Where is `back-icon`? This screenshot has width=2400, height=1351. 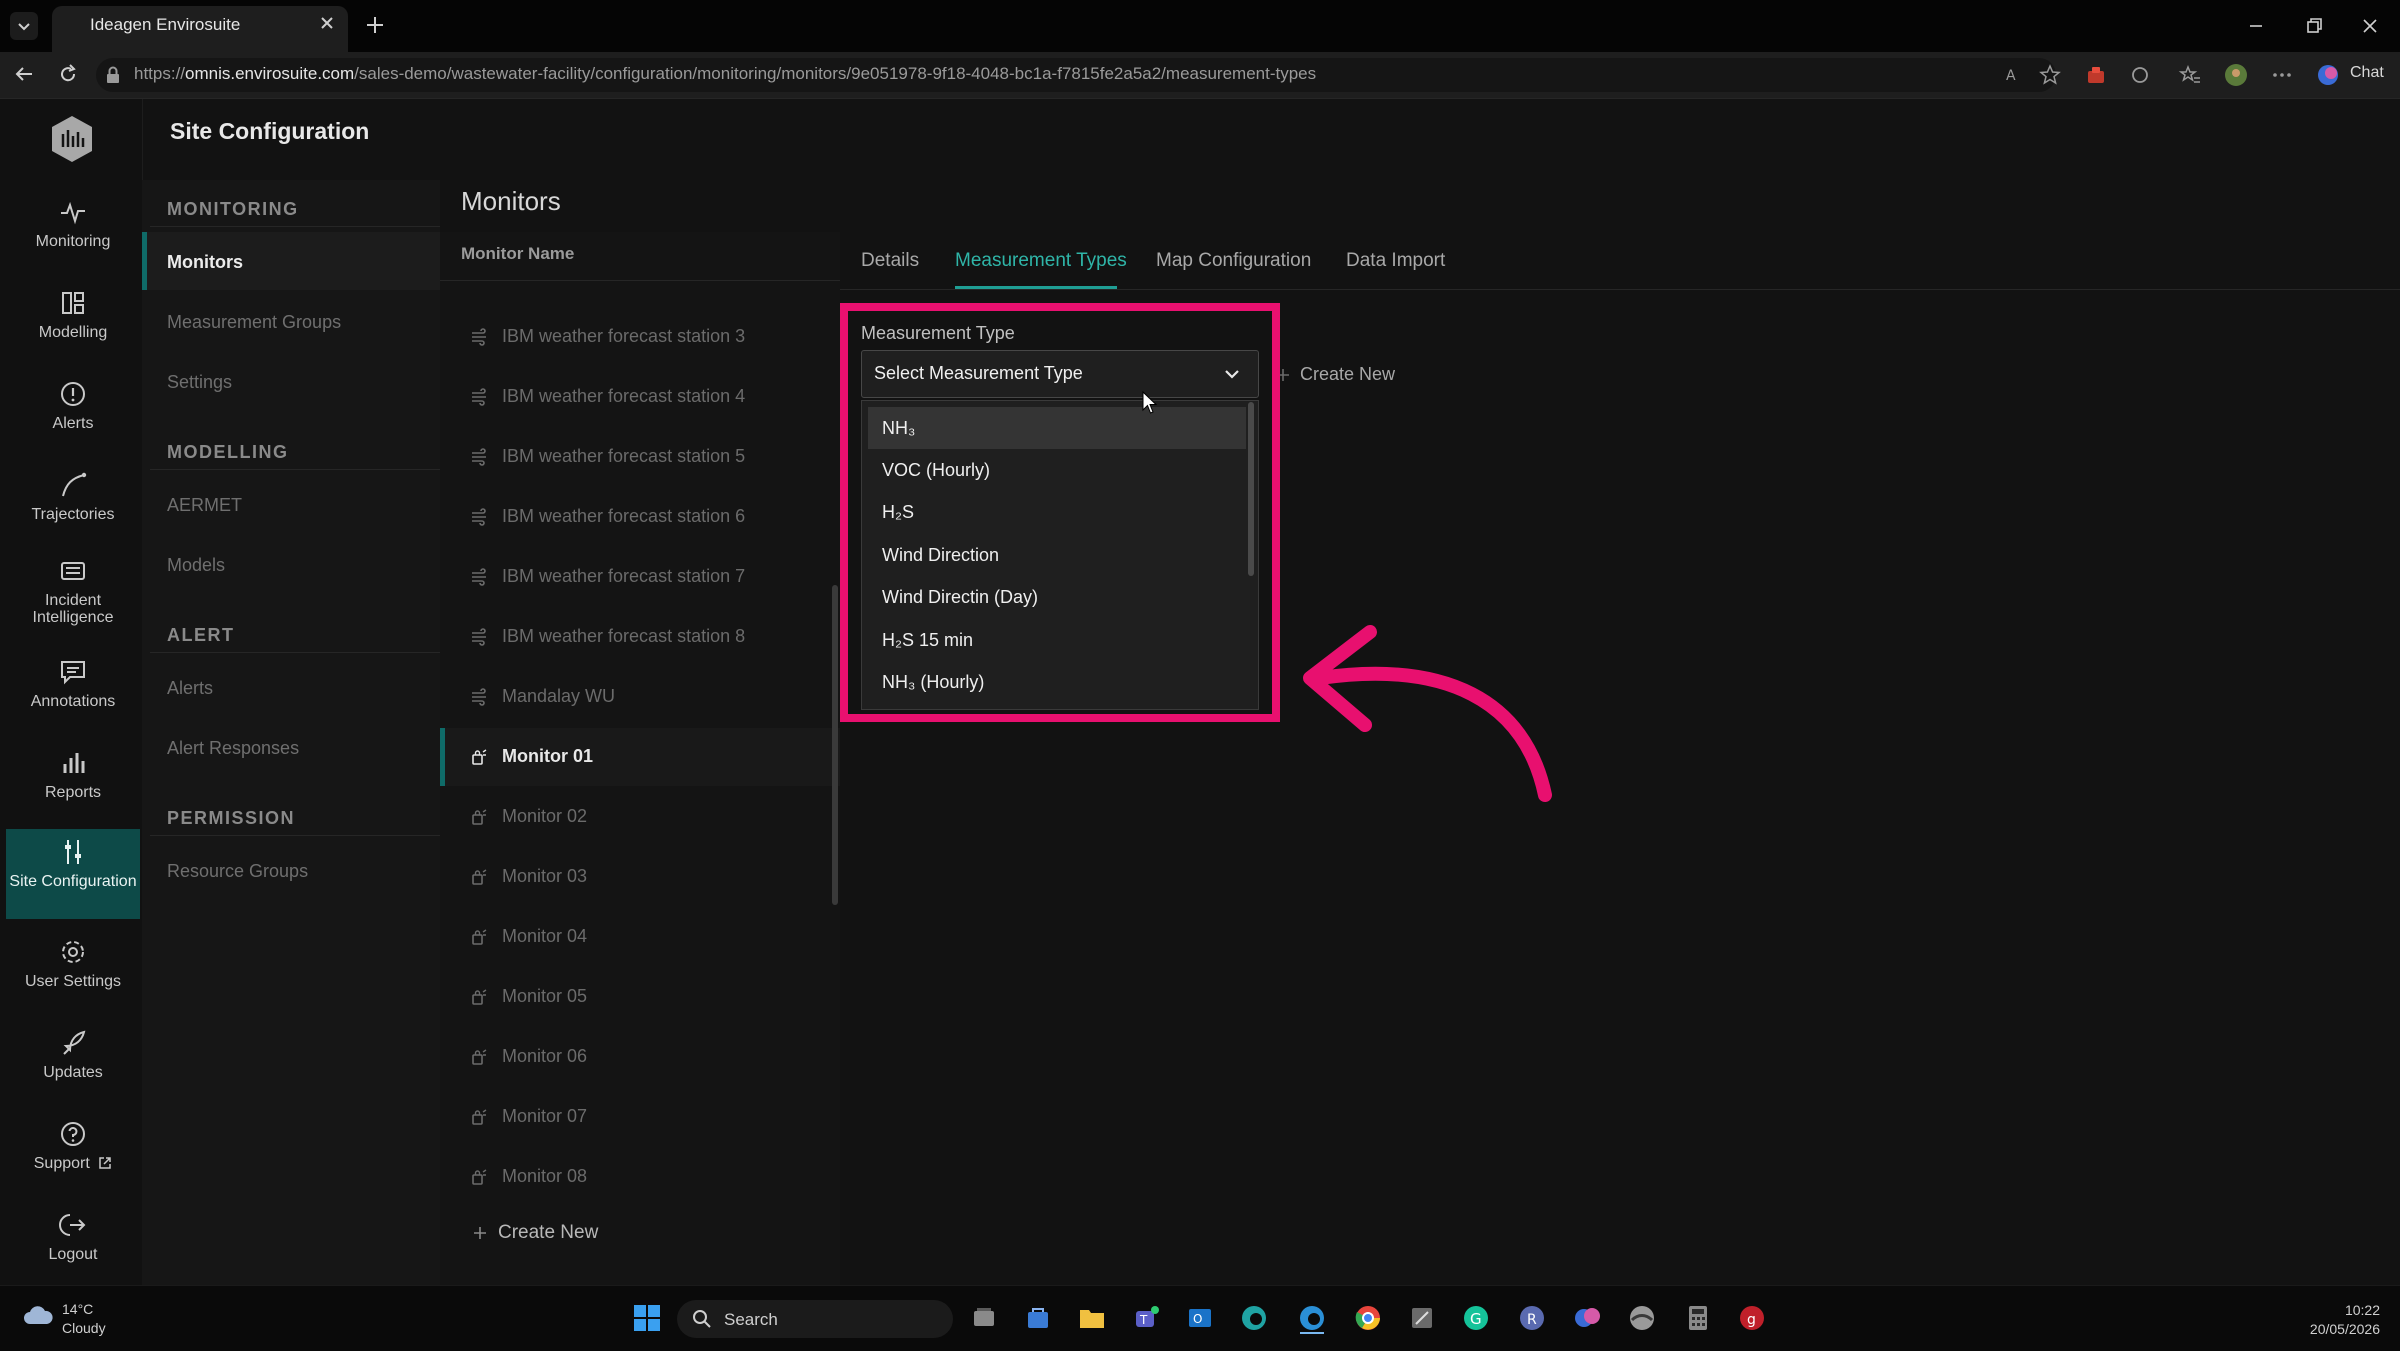
back-icon is located at coordinates (24, 74).